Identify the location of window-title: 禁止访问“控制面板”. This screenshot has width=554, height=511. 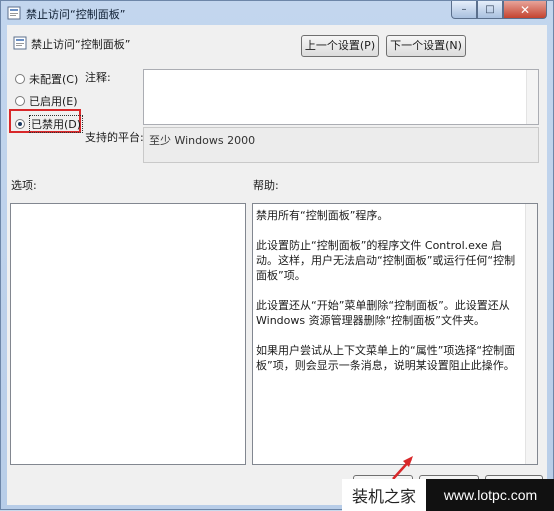
(76, 14).